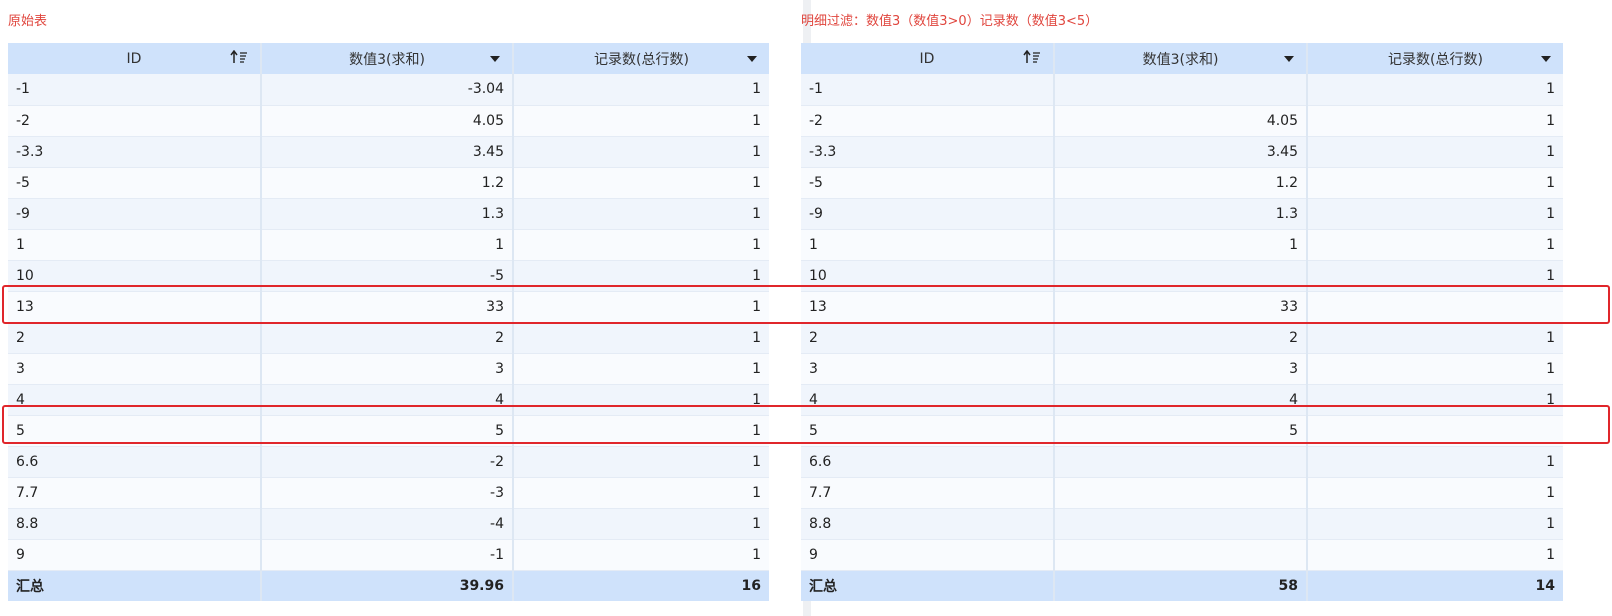 The width and height of the screenshot is (1612, 616). Describe the element at coordinates (387, 524) in the screenshot. I see `cell-value3-sum: -4` at that location.